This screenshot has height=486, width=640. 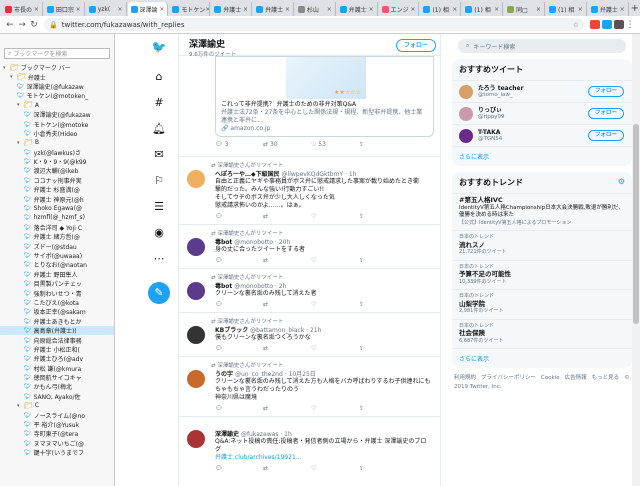 What do you see at coordinates (324, 77) in the screenshot?
I see `link-card-image: ★★☆☆☆` at bounding box center [324, 77].